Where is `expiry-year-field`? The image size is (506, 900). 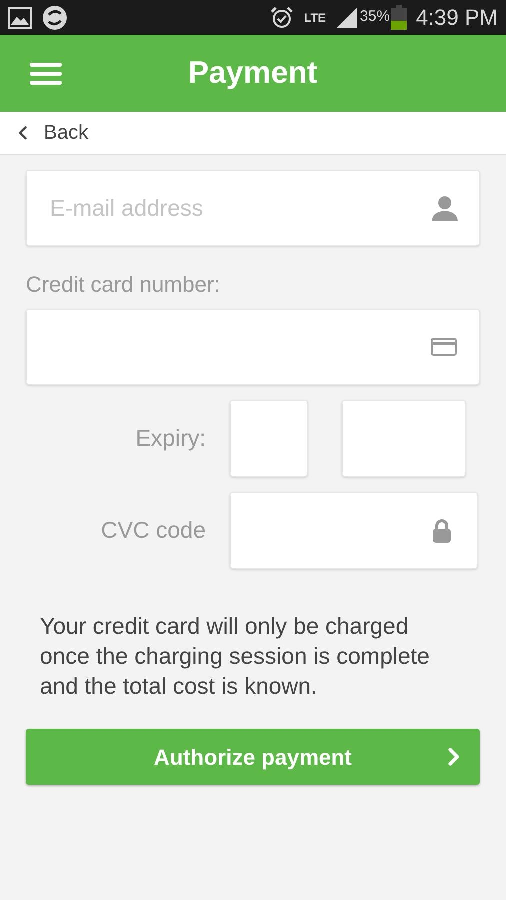
expiry-year-field is located at coordinates (404, 438).